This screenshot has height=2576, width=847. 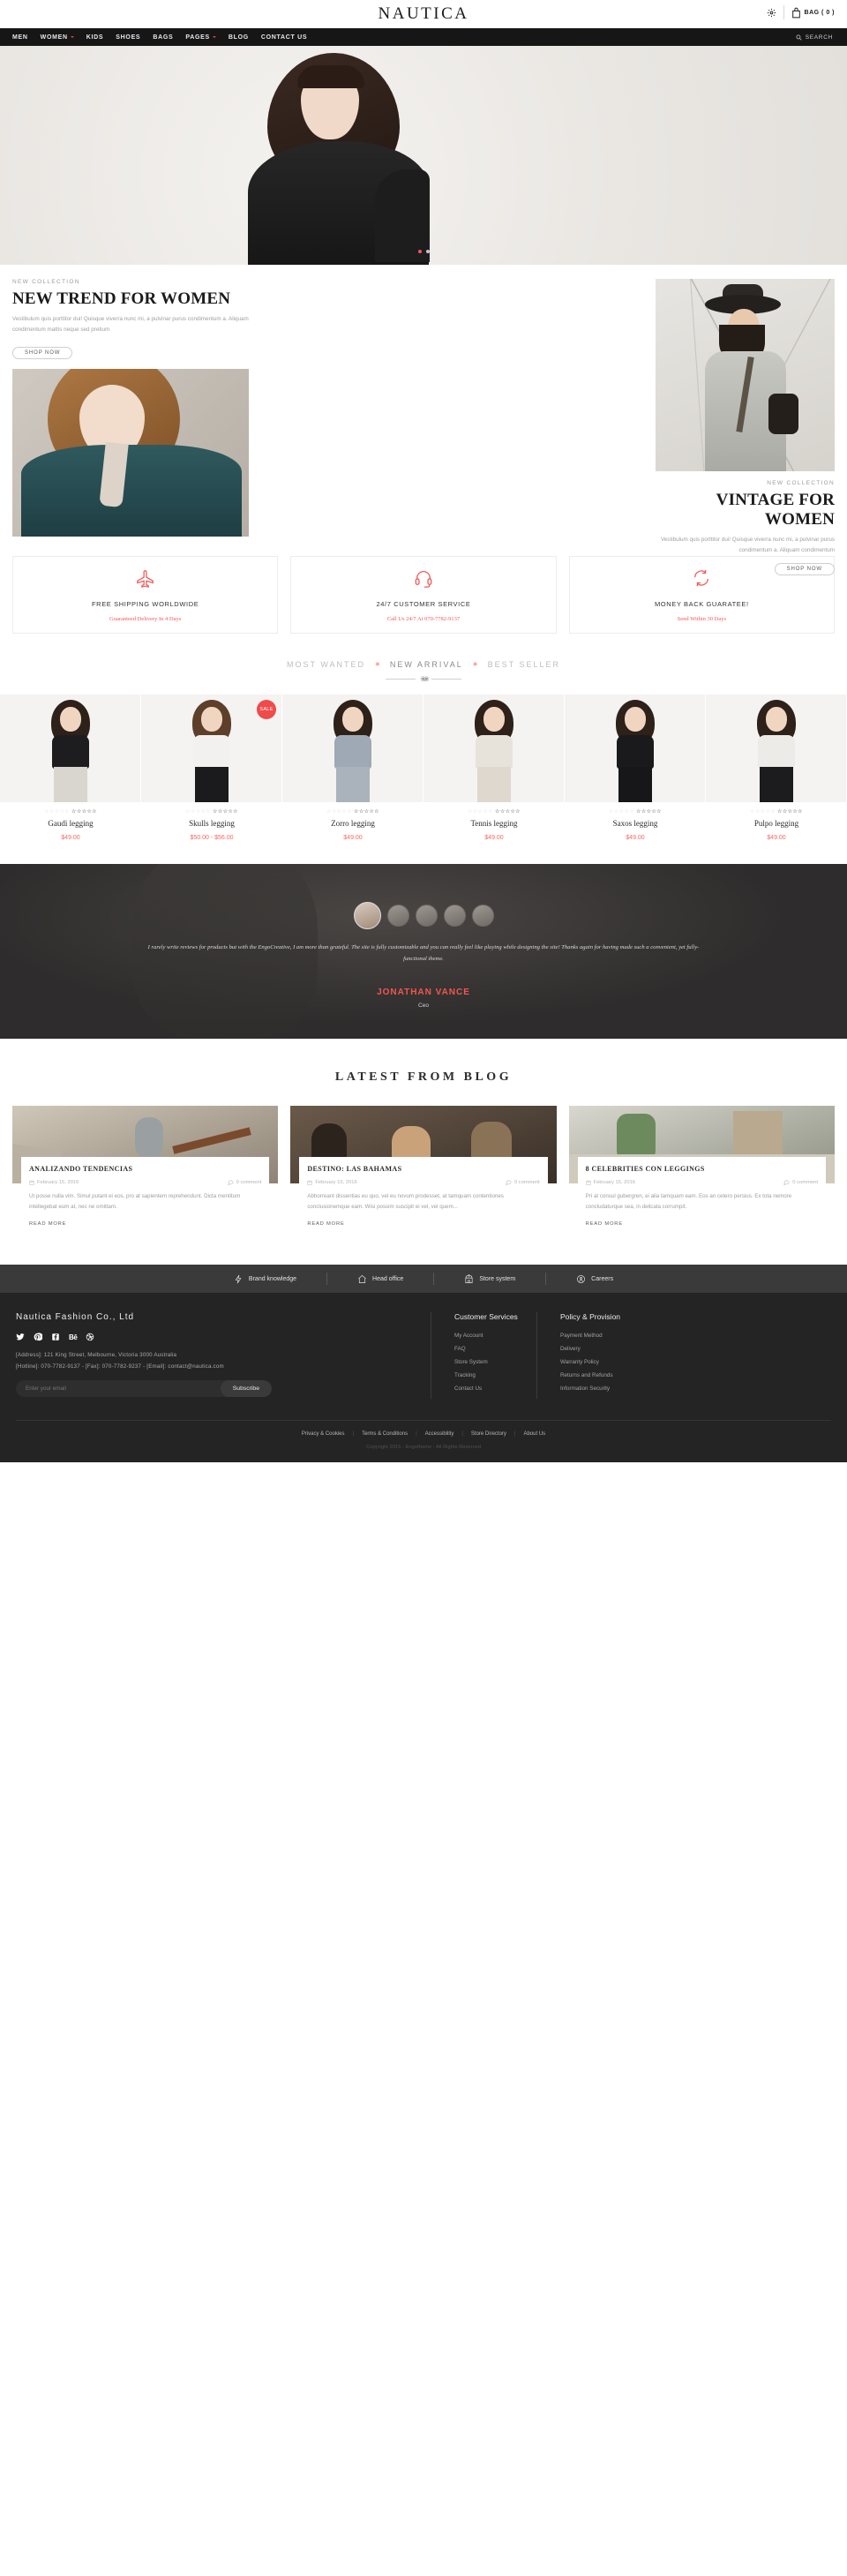 I want to click on search-button: SEARCH, so click(x=815, y=37).